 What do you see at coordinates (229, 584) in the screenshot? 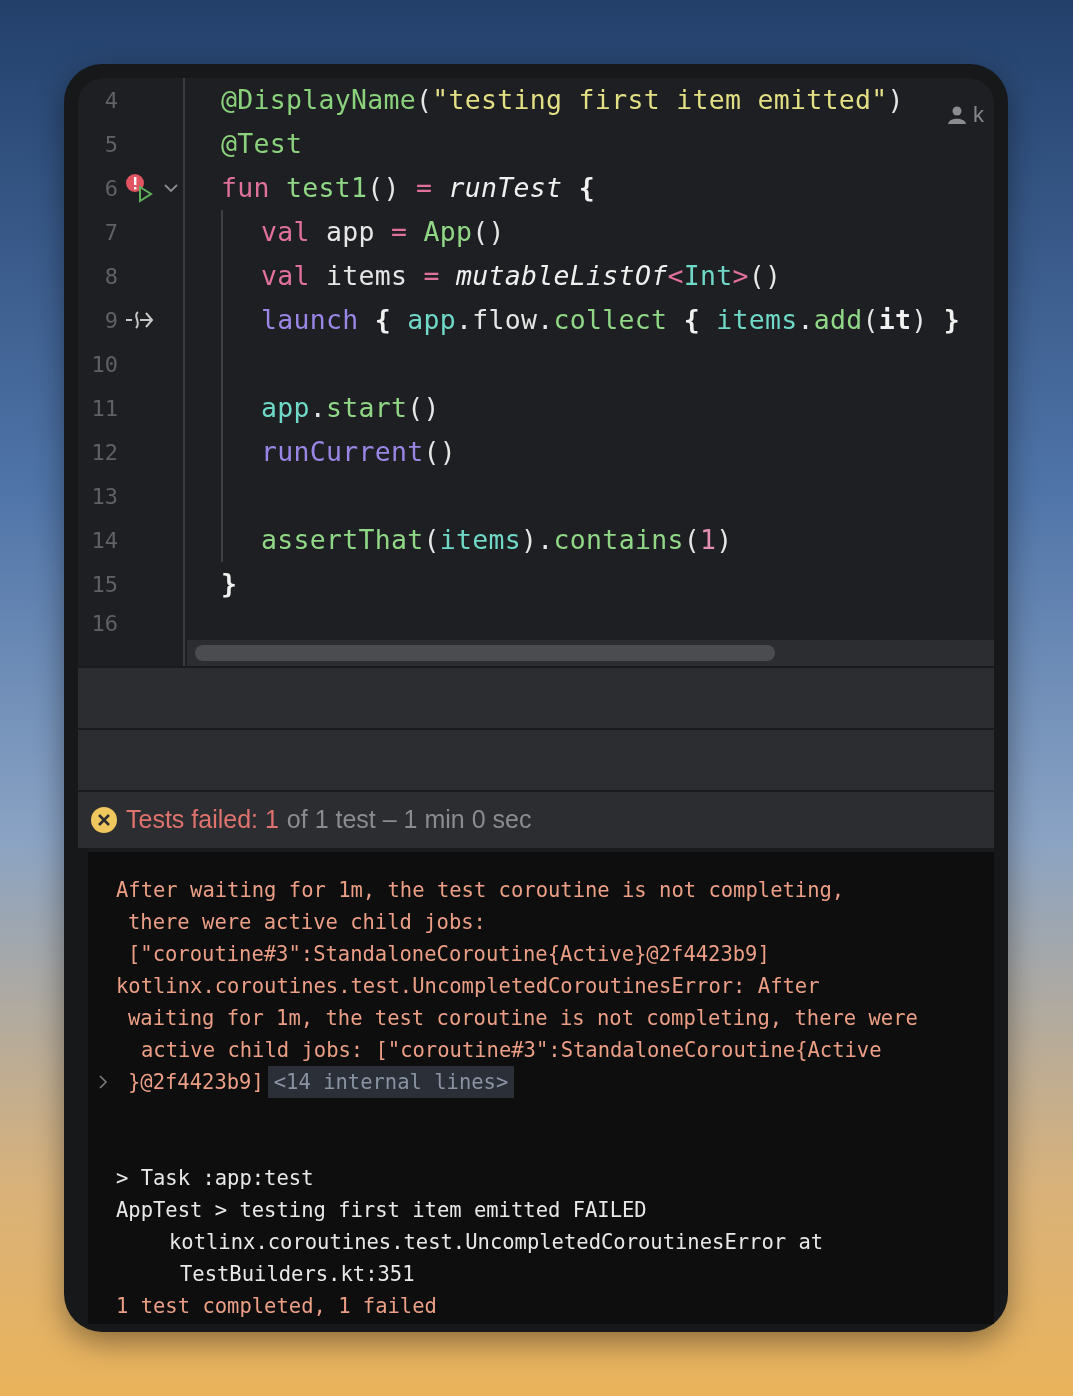
I see `code-line: }` at bounding box center [229, 584].